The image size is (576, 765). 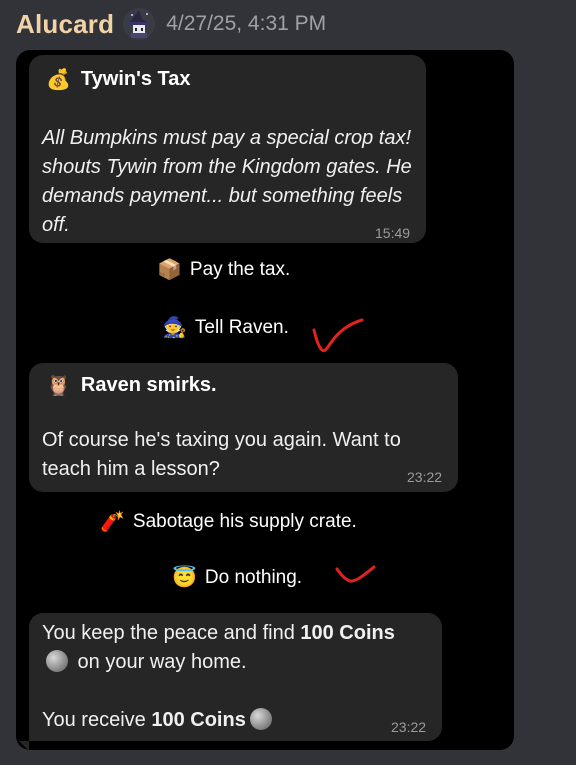 I want to click on mage-icon: 🧙, so click(x=174, y=328).